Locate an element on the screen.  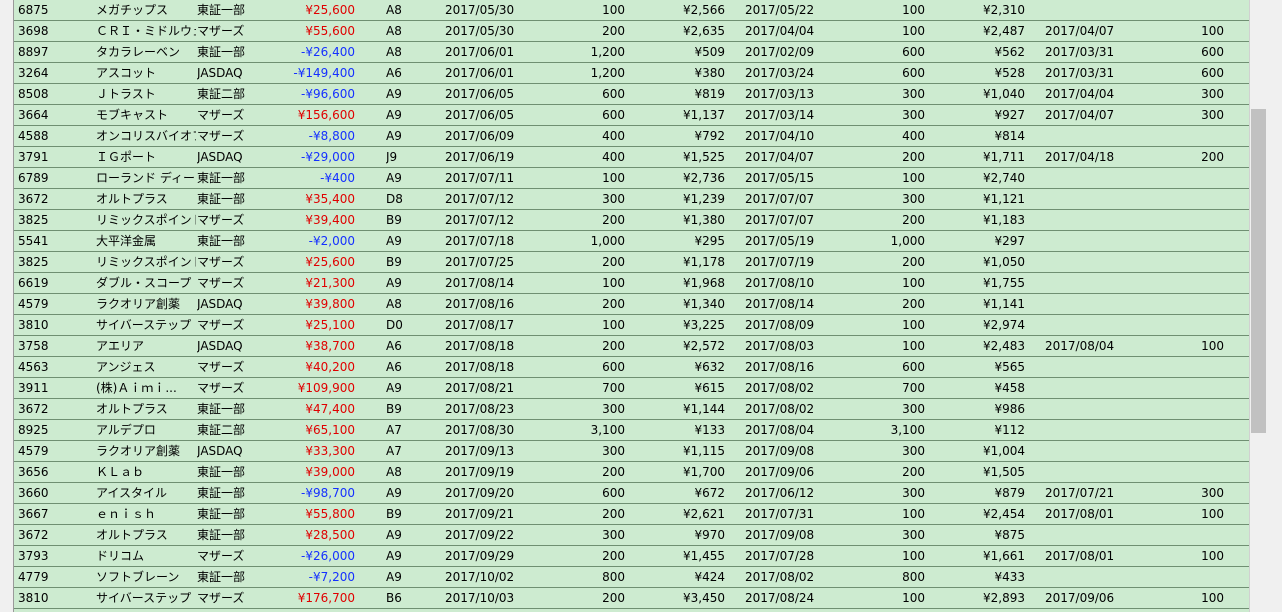
cell-date1: 2017/08/14 is located at coordinates (480, 283).